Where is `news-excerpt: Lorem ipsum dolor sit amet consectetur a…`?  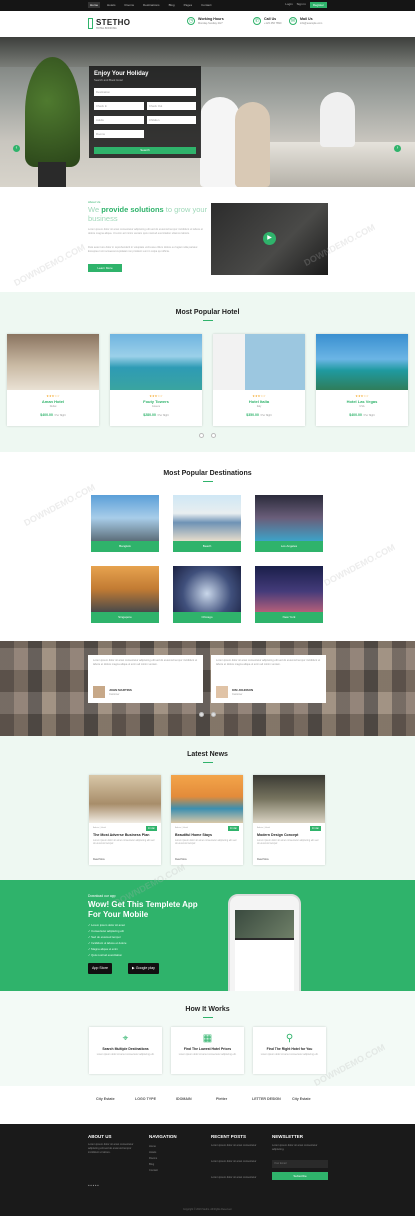
news-excerpt: Lorem ipsum dolor sit amet consectetur a… is located at coordinates (288, 842).